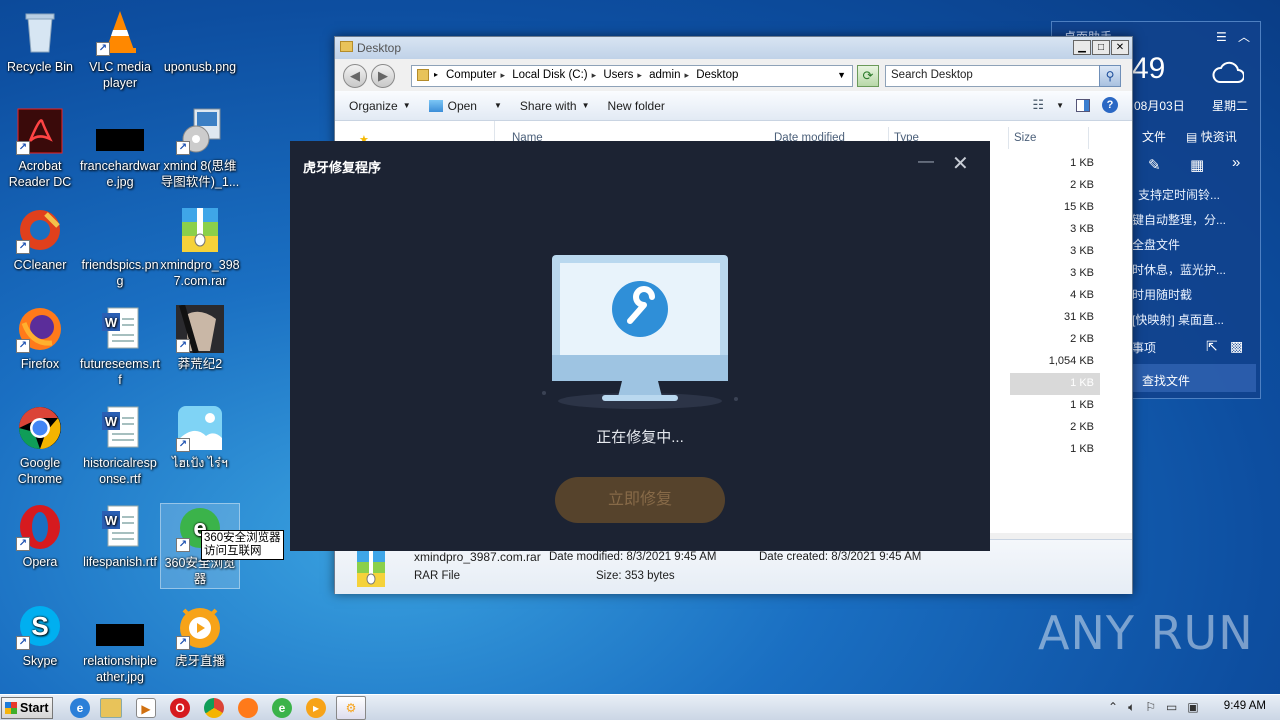 The image size is (1280, 720). What do you see at coordinates (1211, 136) in the screenshot?
I see `tab-news: ▤ 快资讯` at bounding box center [1211, 136].